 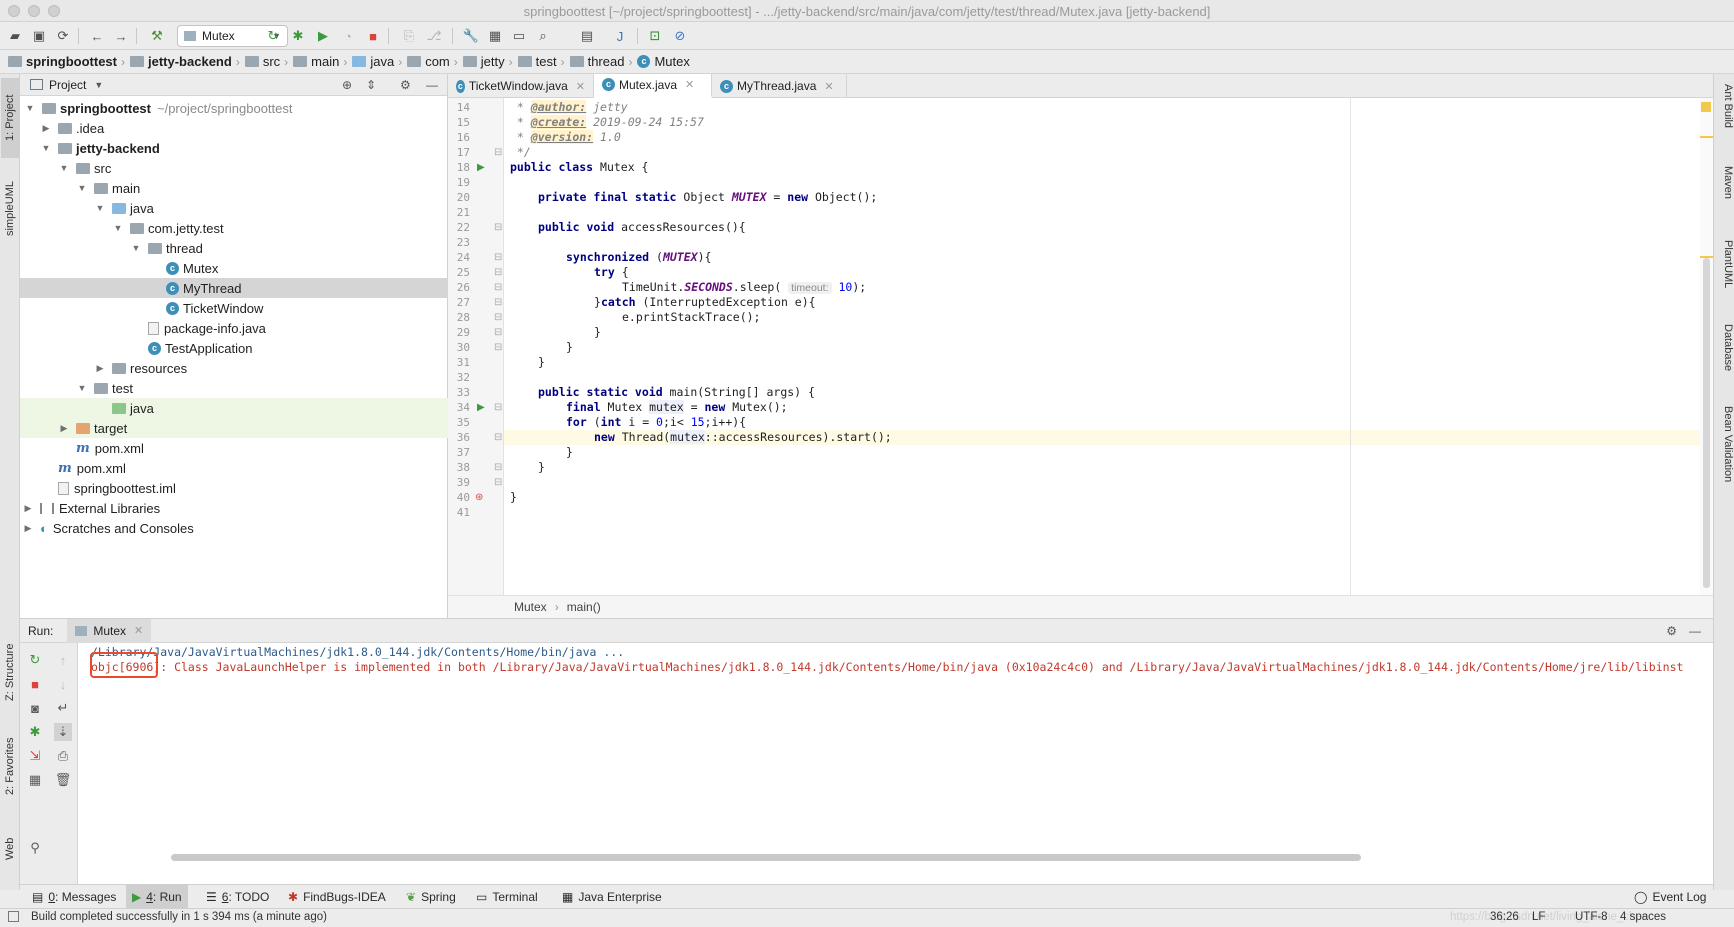 I want to click on tree-item-target: ▶ target, so click(x=234, y=428).